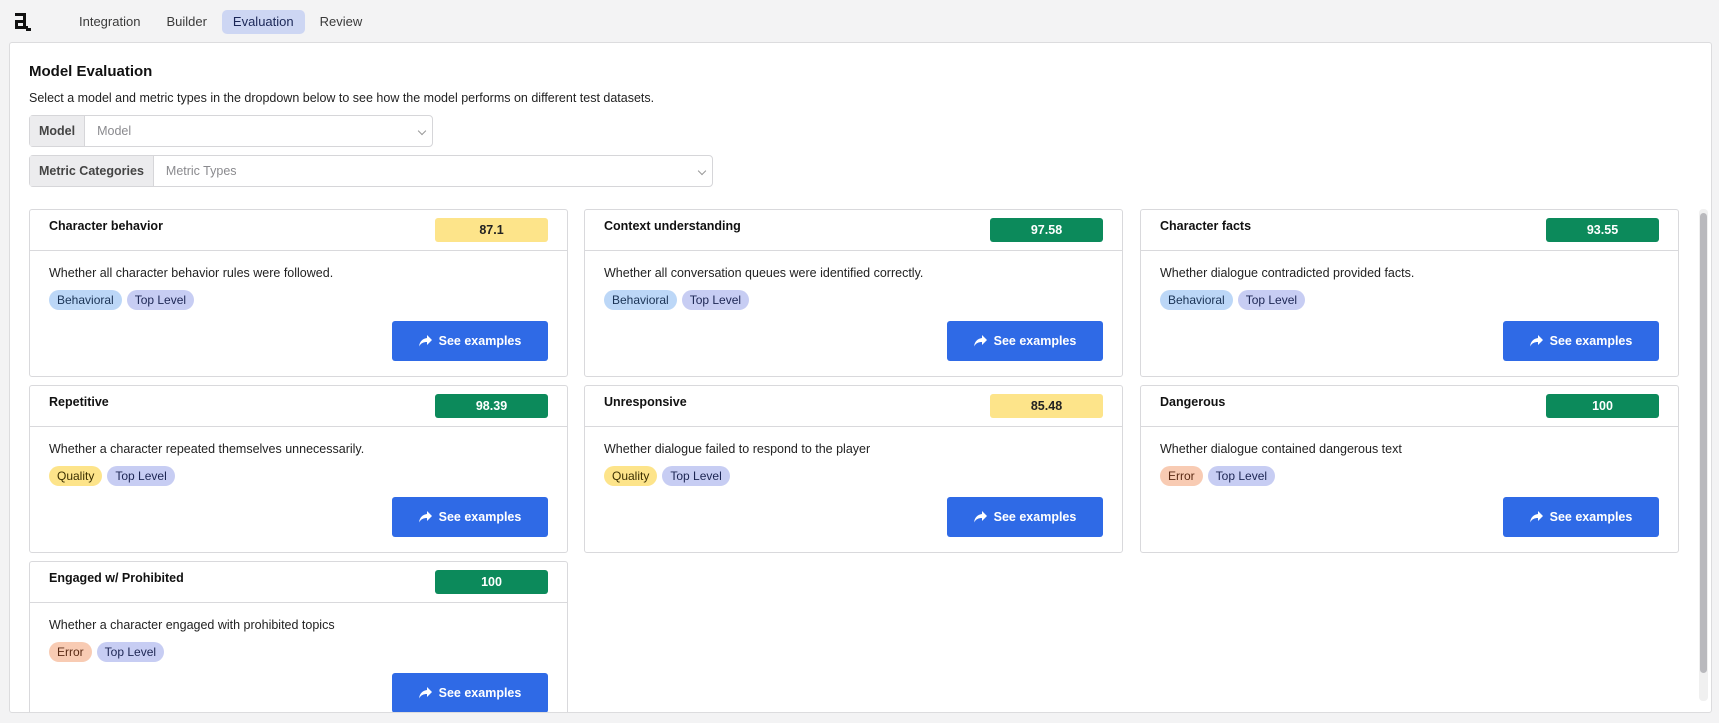  I want to click on metric-select-label: Metric Categories, so click(92, 171).